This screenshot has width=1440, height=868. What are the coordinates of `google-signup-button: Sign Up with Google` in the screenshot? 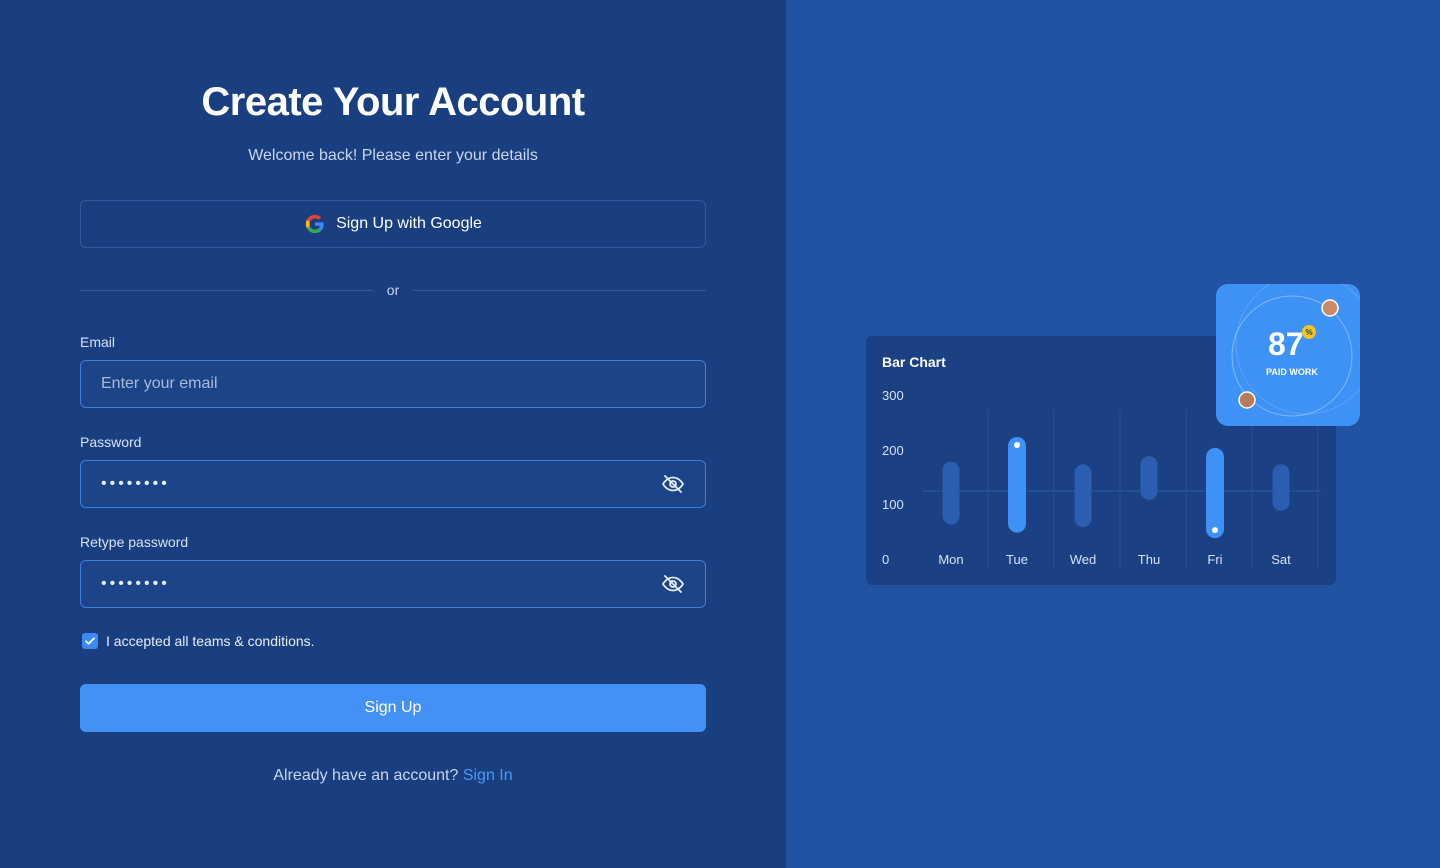 It's located at (393, 224).